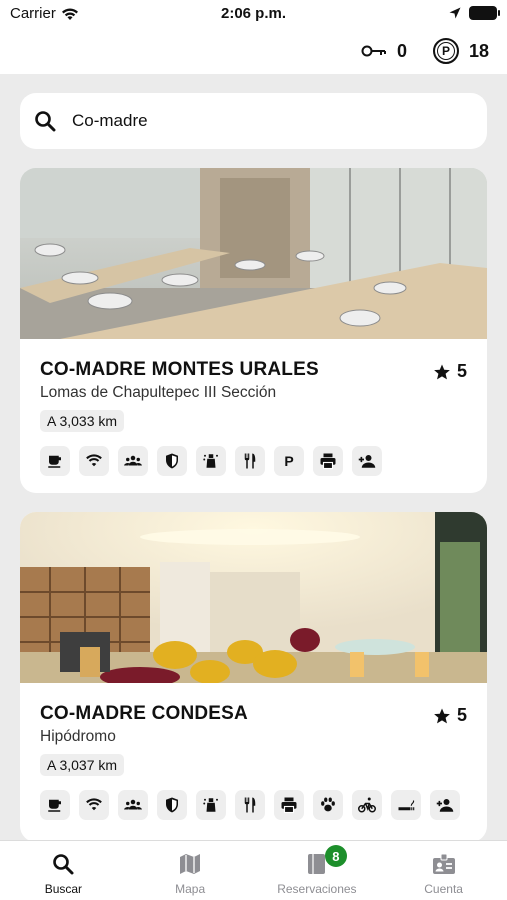  I want to click on smoking-area-icon, so click(406, 805).